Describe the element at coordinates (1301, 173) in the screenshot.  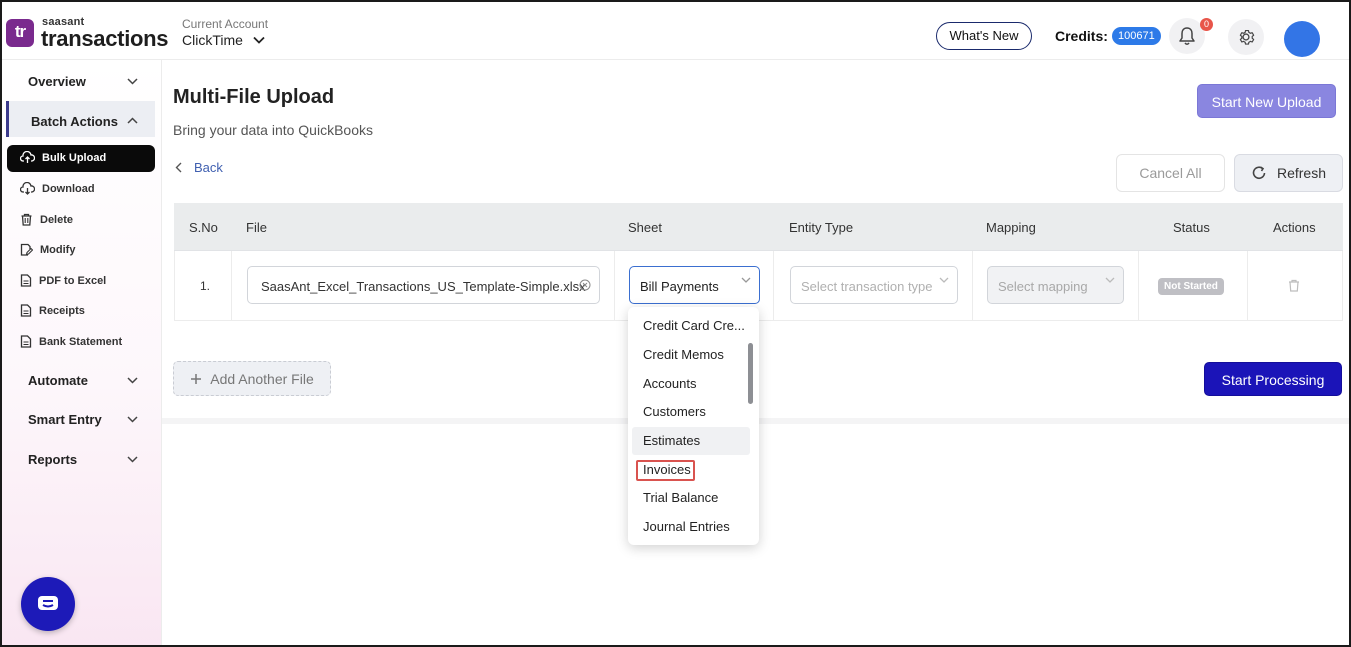
I see `refresh-label: Refresh` at that location.